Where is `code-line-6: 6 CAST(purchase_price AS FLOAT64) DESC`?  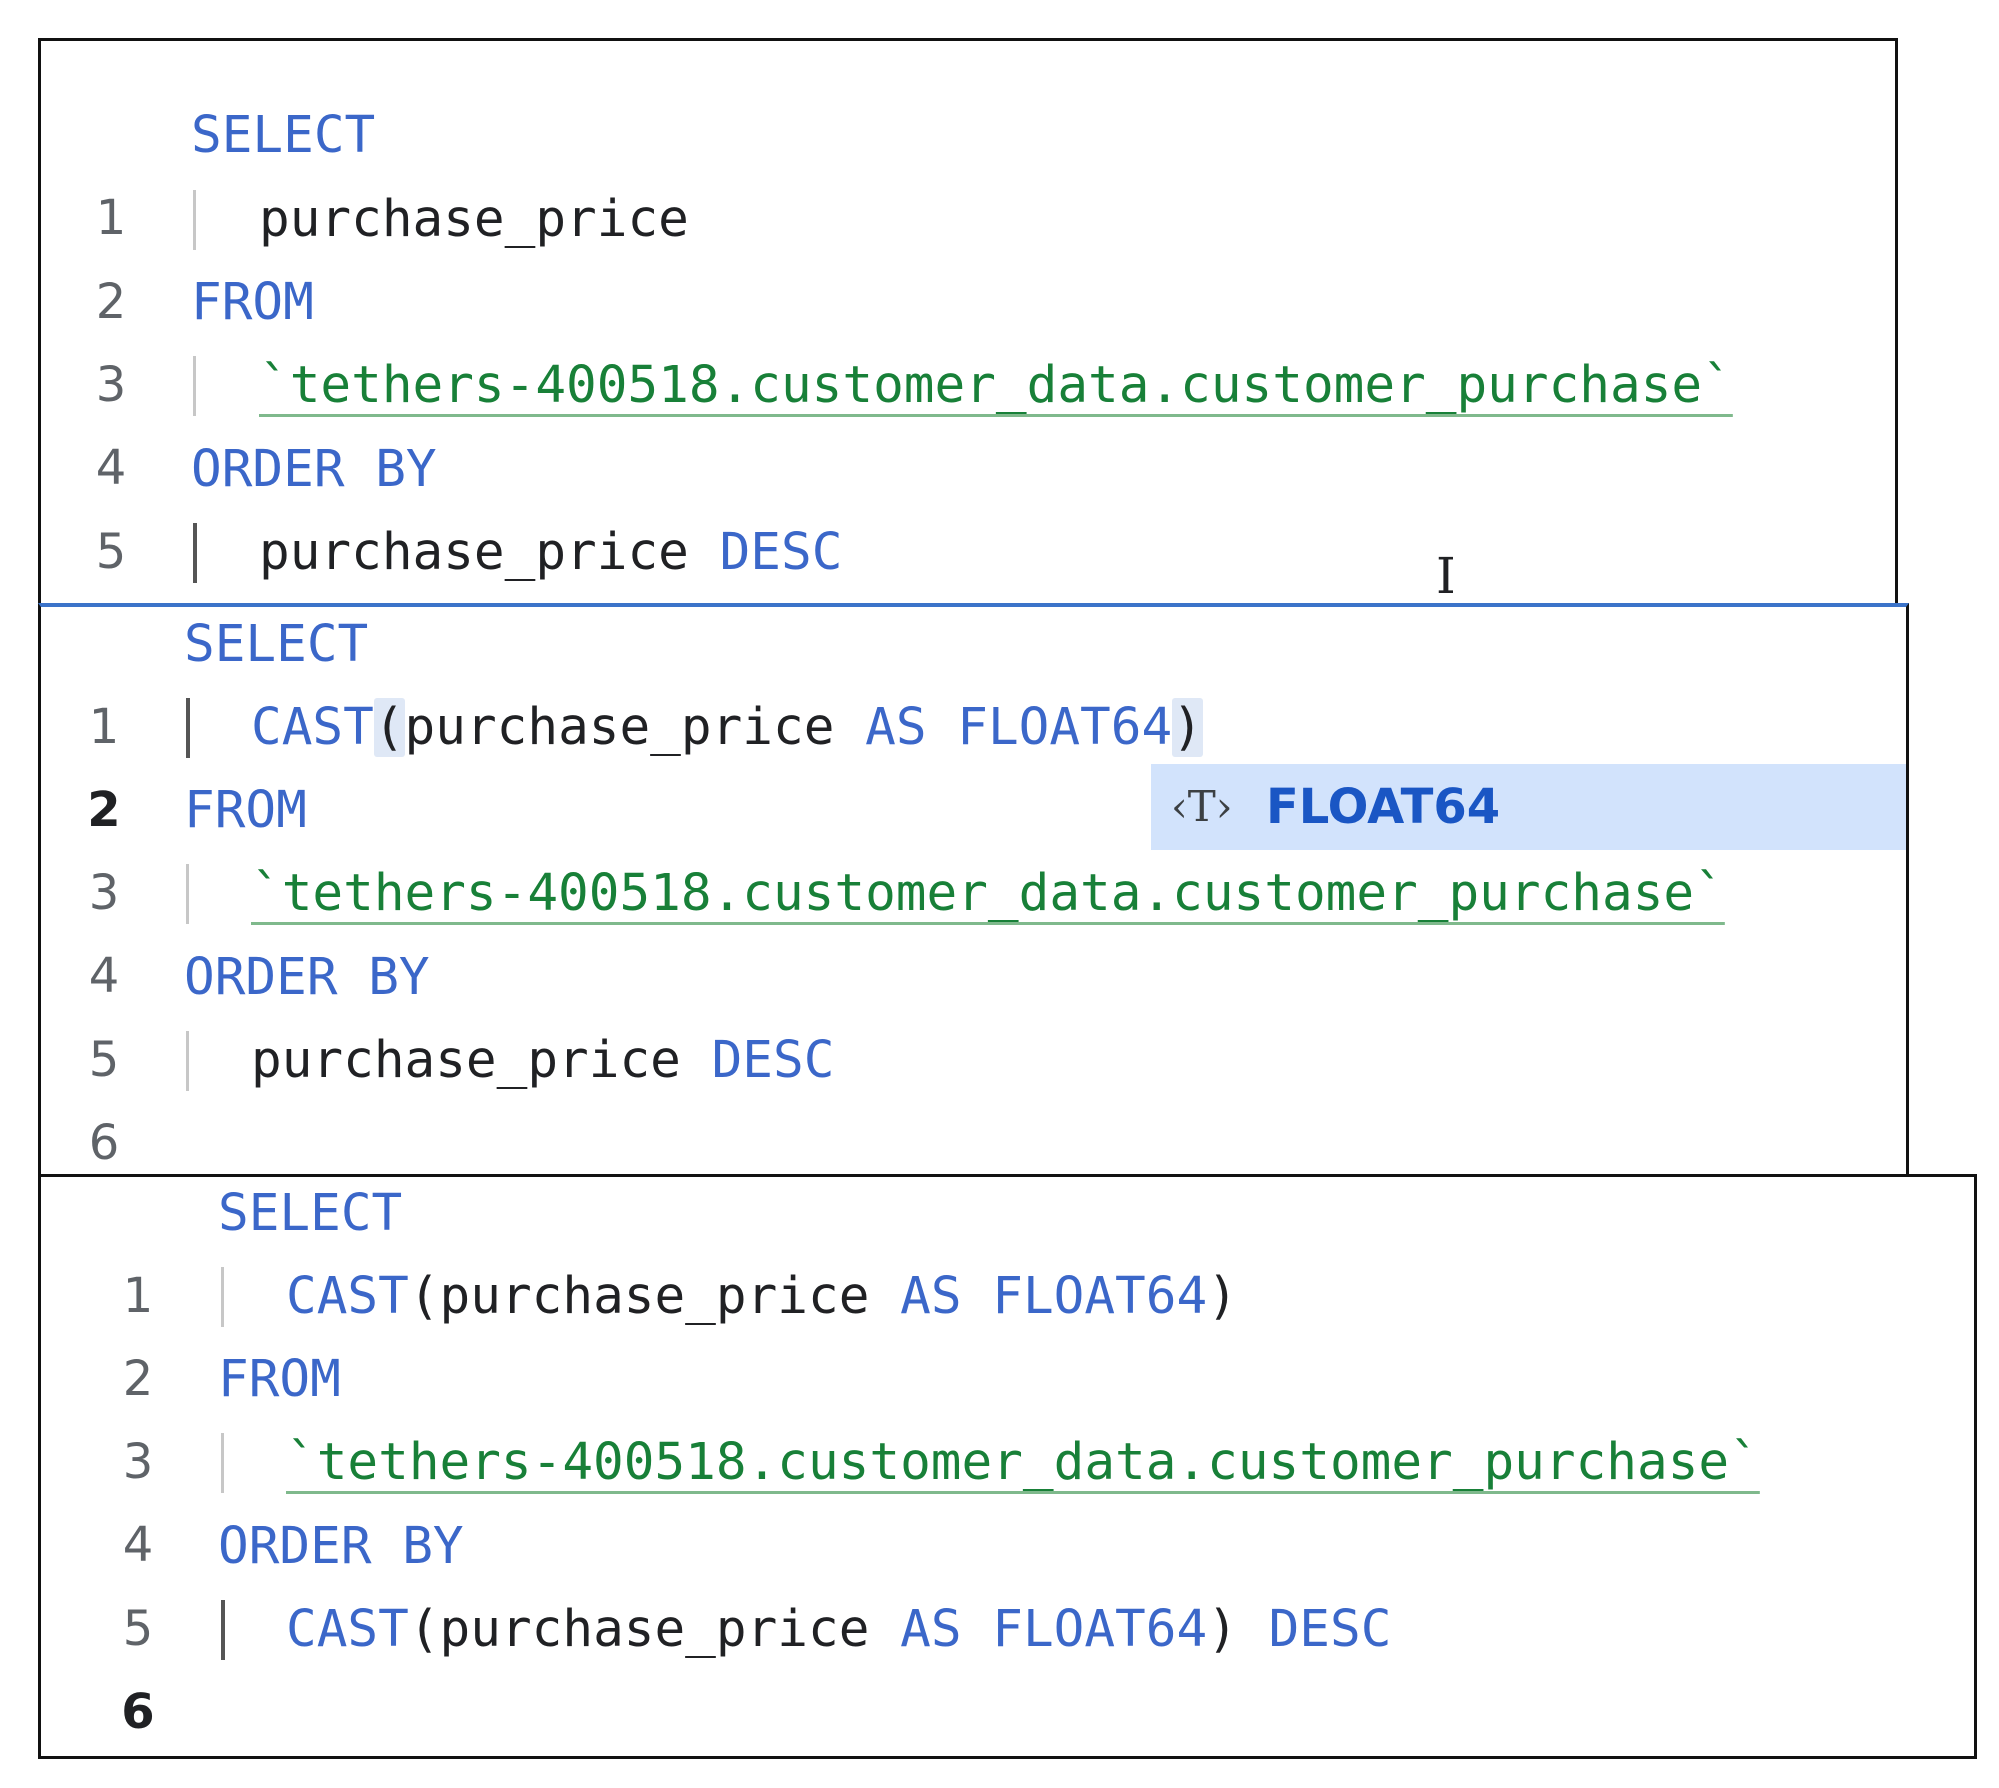 code-line-6: 6 CAST(purchase_price AS FLOAT64) DESC is located at coordinates (1007, 1664).